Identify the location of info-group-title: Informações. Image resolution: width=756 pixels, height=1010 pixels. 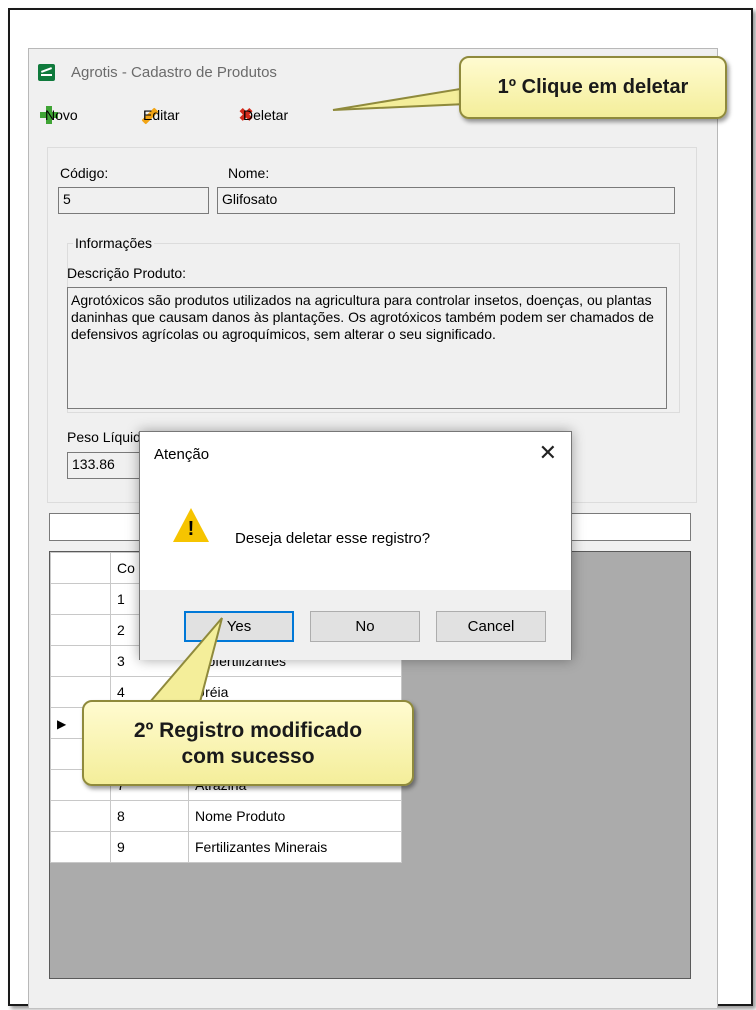
(114, 243).